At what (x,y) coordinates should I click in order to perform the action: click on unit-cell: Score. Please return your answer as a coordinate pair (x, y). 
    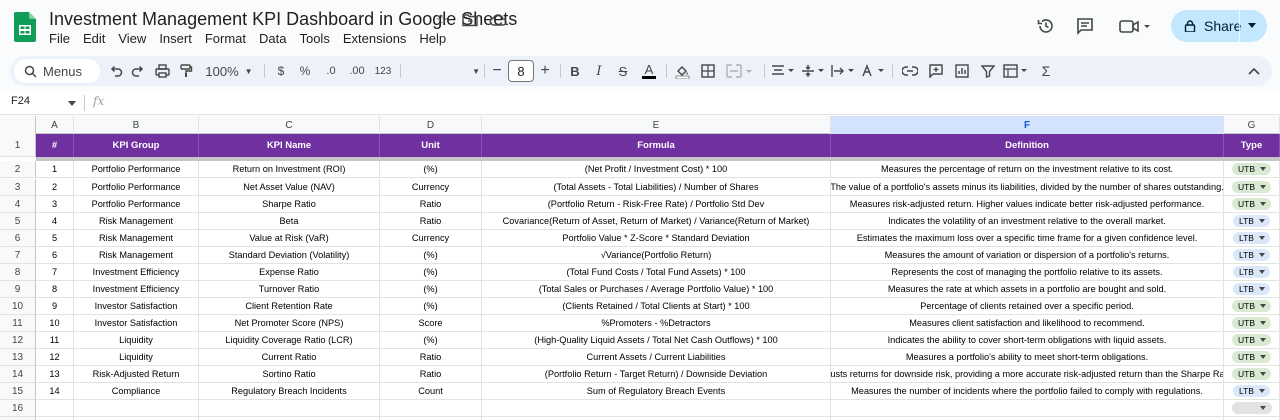
    Looking at the image, I should click on (431, 323).